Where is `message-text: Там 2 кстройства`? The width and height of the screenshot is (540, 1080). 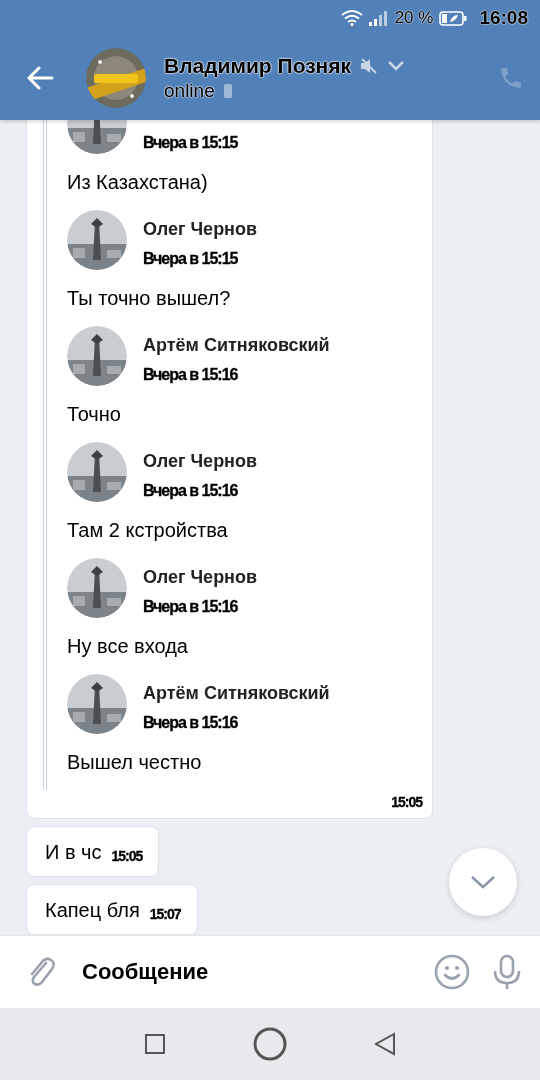 message-text: Там 2 кстройства is located at coordinates (148, 530).